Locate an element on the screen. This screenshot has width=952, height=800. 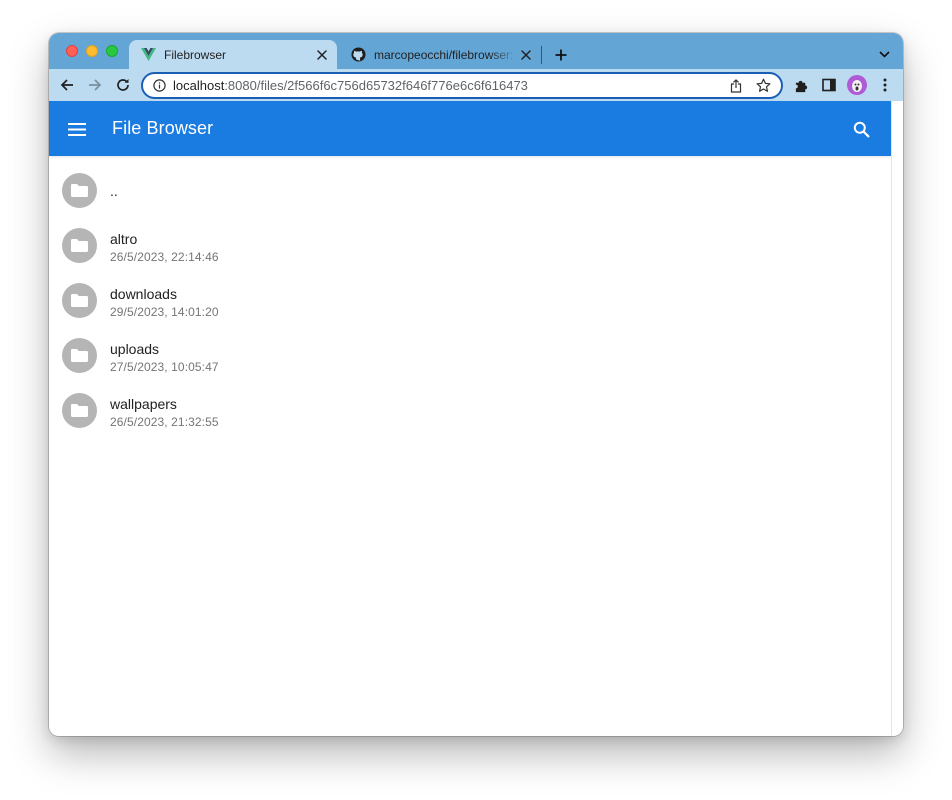
item-date: 26/5/2023, 22:14:46 is located at coordinates (164, 257).